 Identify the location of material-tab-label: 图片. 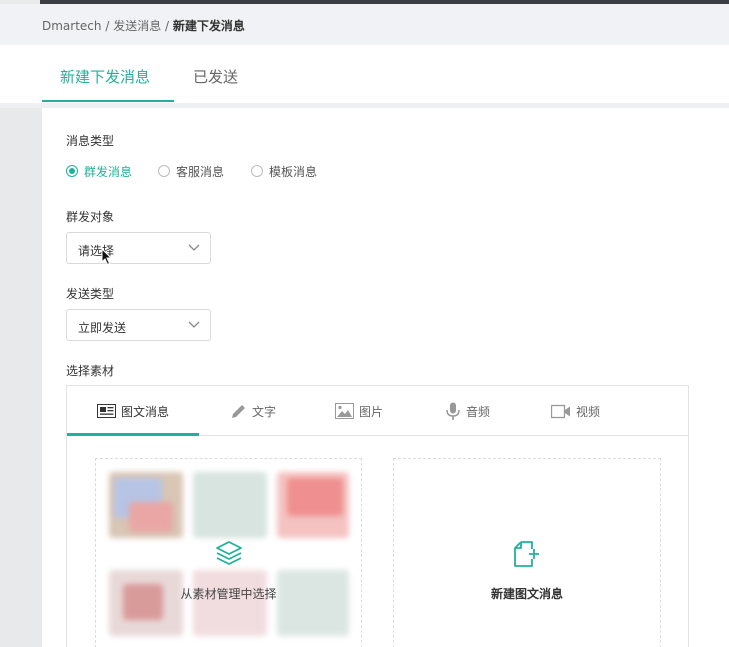
(371, 411).